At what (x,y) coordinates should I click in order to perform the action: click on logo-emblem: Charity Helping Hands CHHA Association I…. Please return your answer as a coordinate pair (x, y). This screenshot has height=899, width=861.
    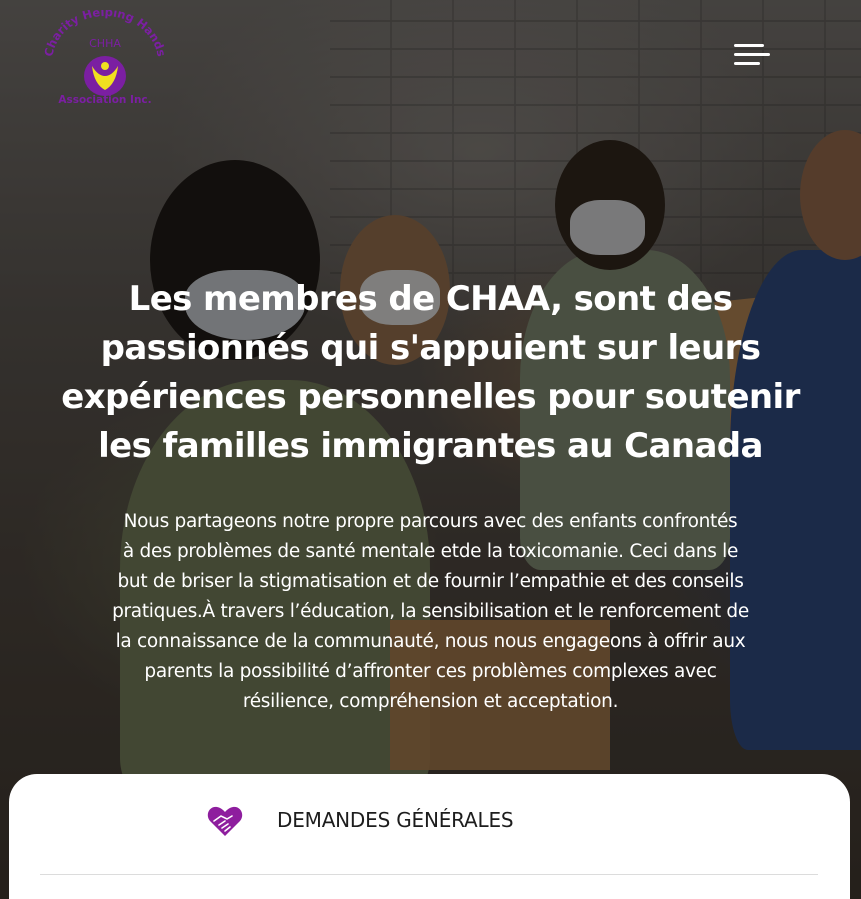
    Looking at the image, I should click on (104, 55).